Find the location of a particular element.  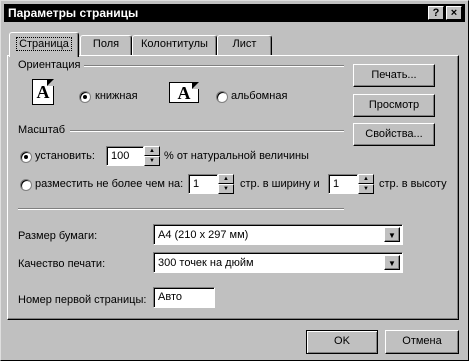

tab-header-footer: Колонтитулы is located at coordinates (174, 45).